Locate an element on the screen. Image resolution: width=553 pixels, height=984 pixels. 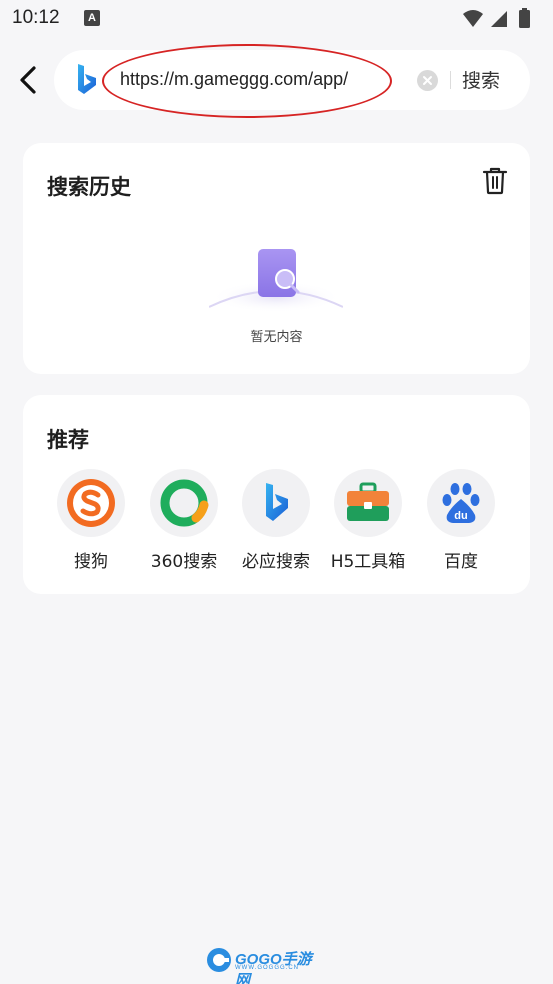
recommend-label: 必应搜索 is located at coordinates (276, 562).